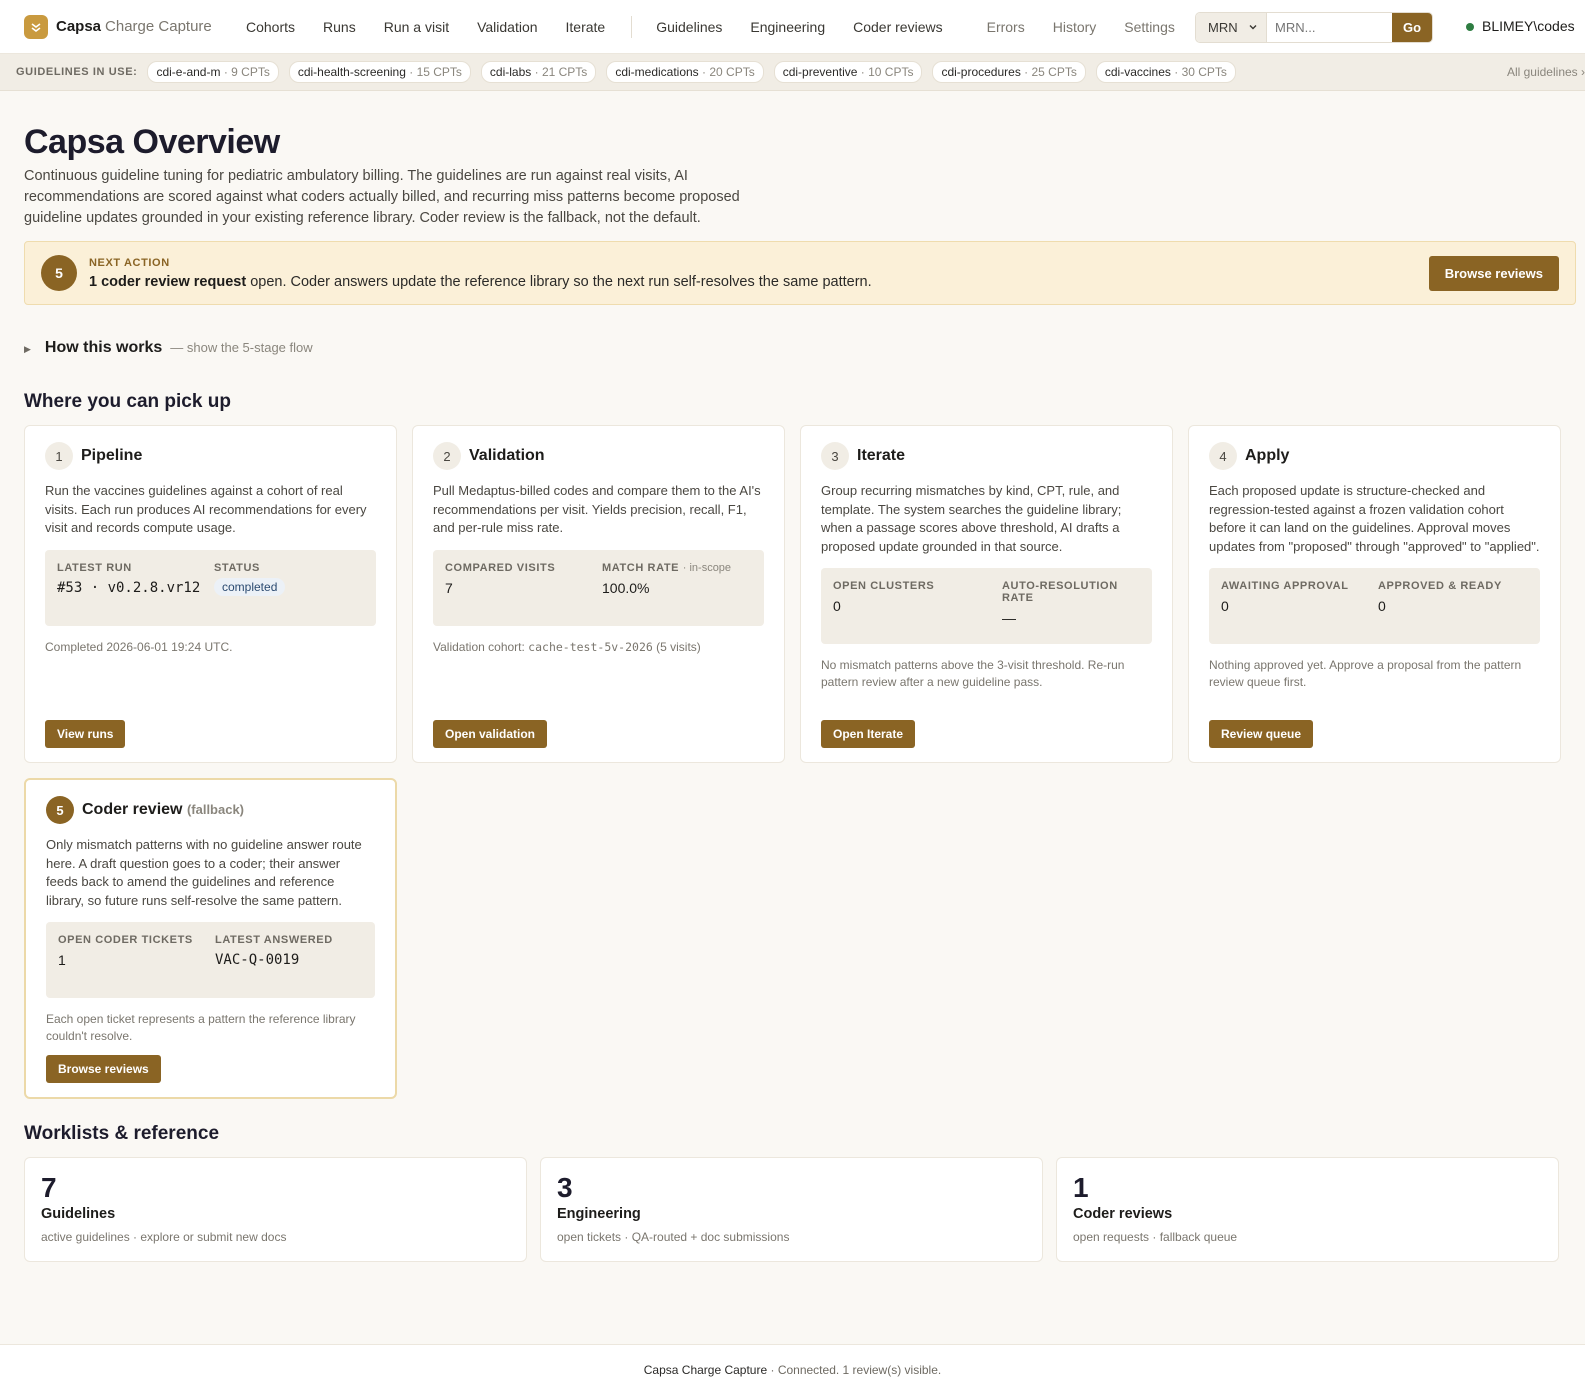  What do you see at coordinates (1225, 606) in the screenshot?
I see `awaiting-approval-value: 0` at bounding box center [1225, 606].